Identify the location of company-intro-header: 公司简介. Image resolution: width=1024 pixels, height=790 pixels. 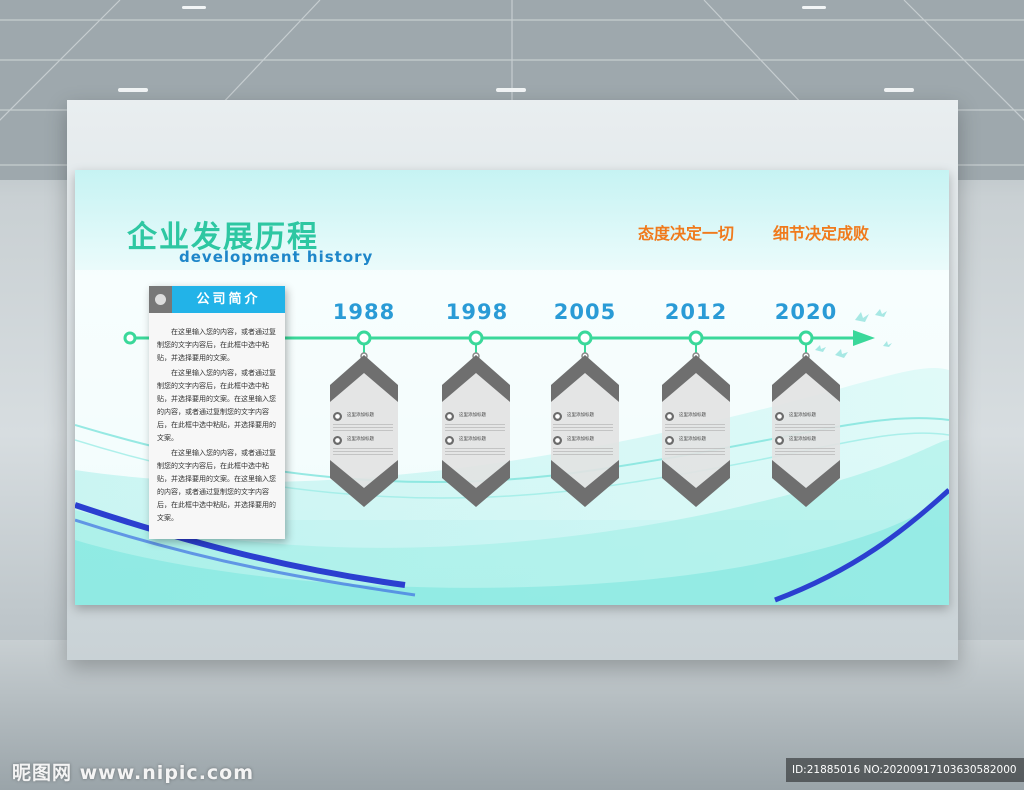
(217, 299).